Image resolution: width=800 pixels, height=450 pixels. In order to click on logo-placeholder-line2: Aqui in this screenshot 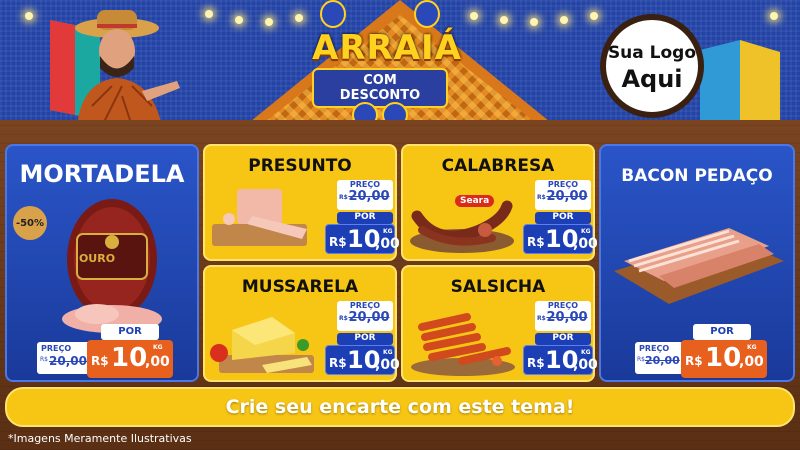, I will do `click(652, 79)`.